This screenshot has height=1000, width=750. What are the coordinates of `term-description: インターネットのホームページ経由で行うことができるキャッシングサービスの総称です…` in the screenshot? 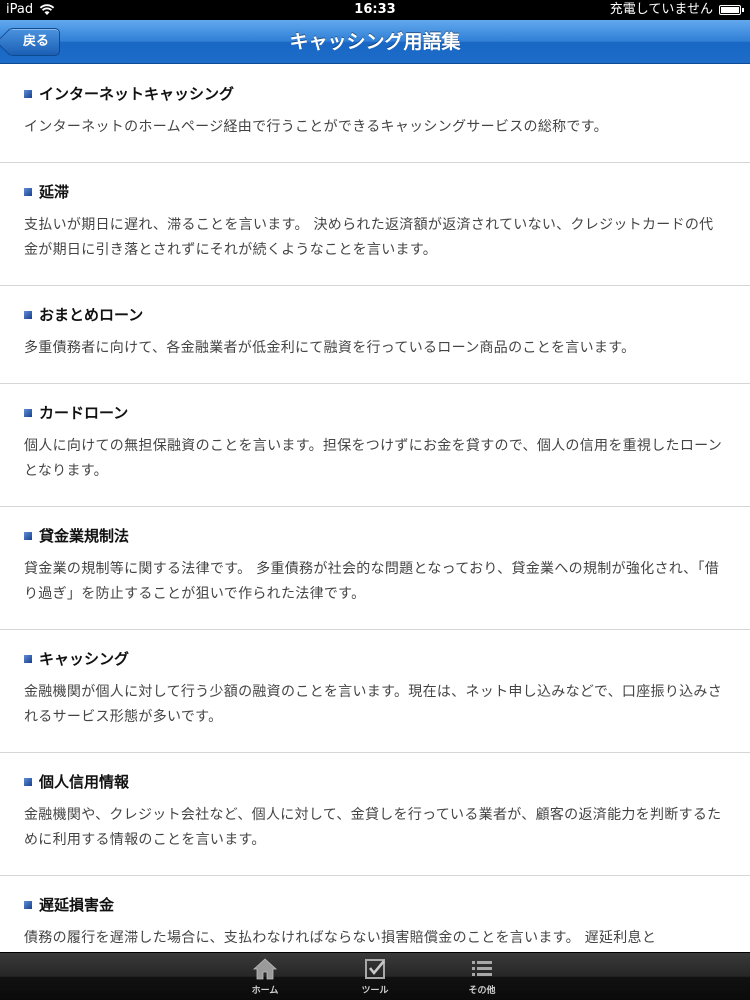 It's located at (316, 127).